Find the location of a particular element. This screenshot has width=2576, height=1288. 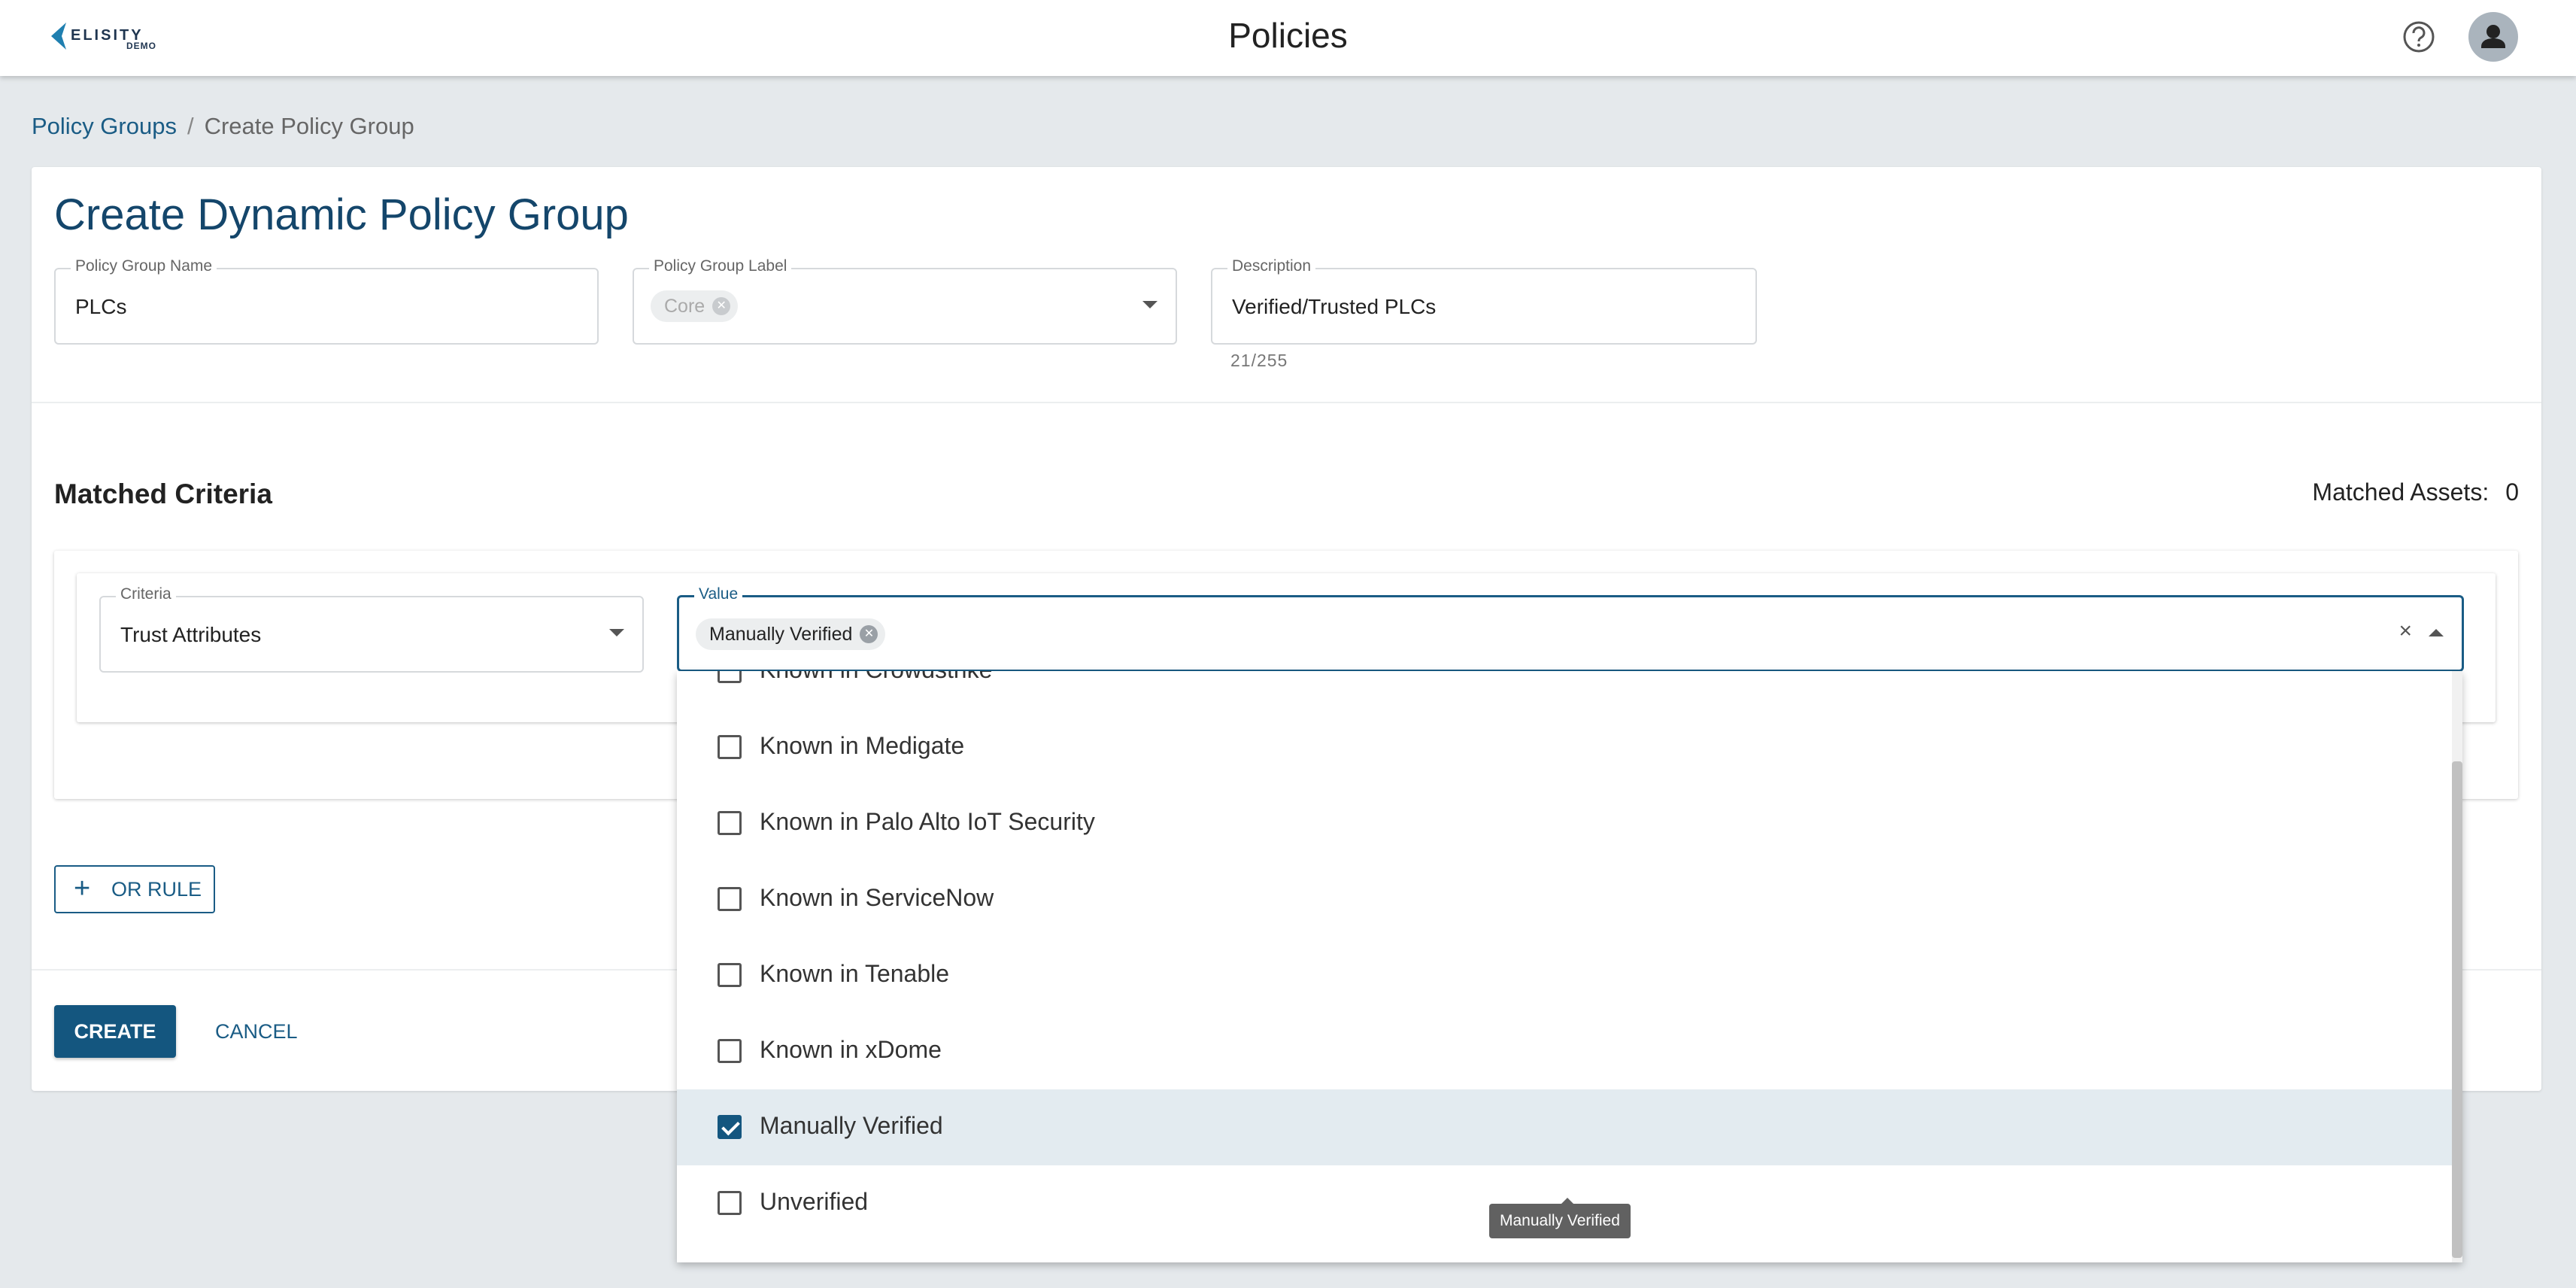

person-icon is located at coordinates (2493, 37).